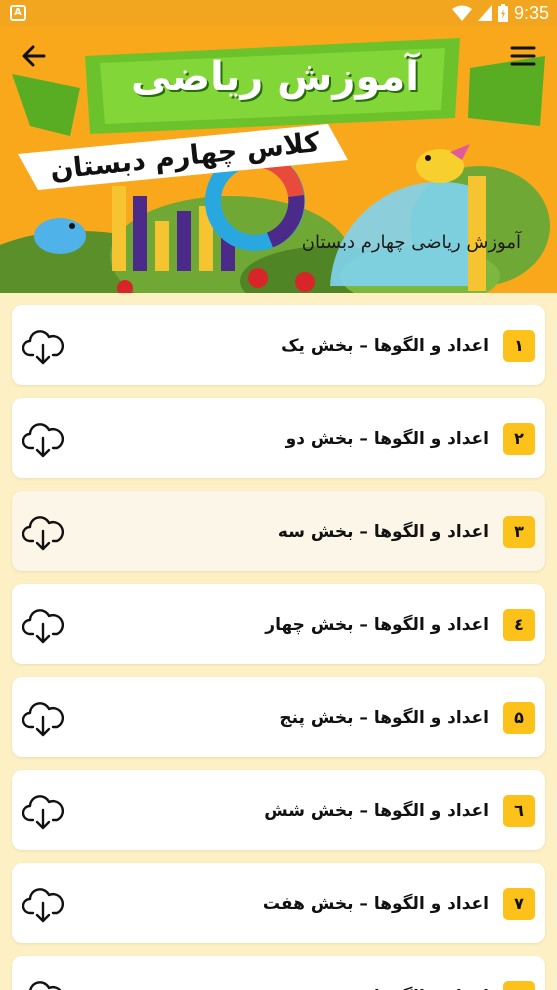 Image resolution: width=557 pixels, height=990 pixels. Describe the element at coordinates (278, 973) in the screenshot. I see `lesson-card-8: ۸ اعداد و الگوها – بخش هشت` at that location.